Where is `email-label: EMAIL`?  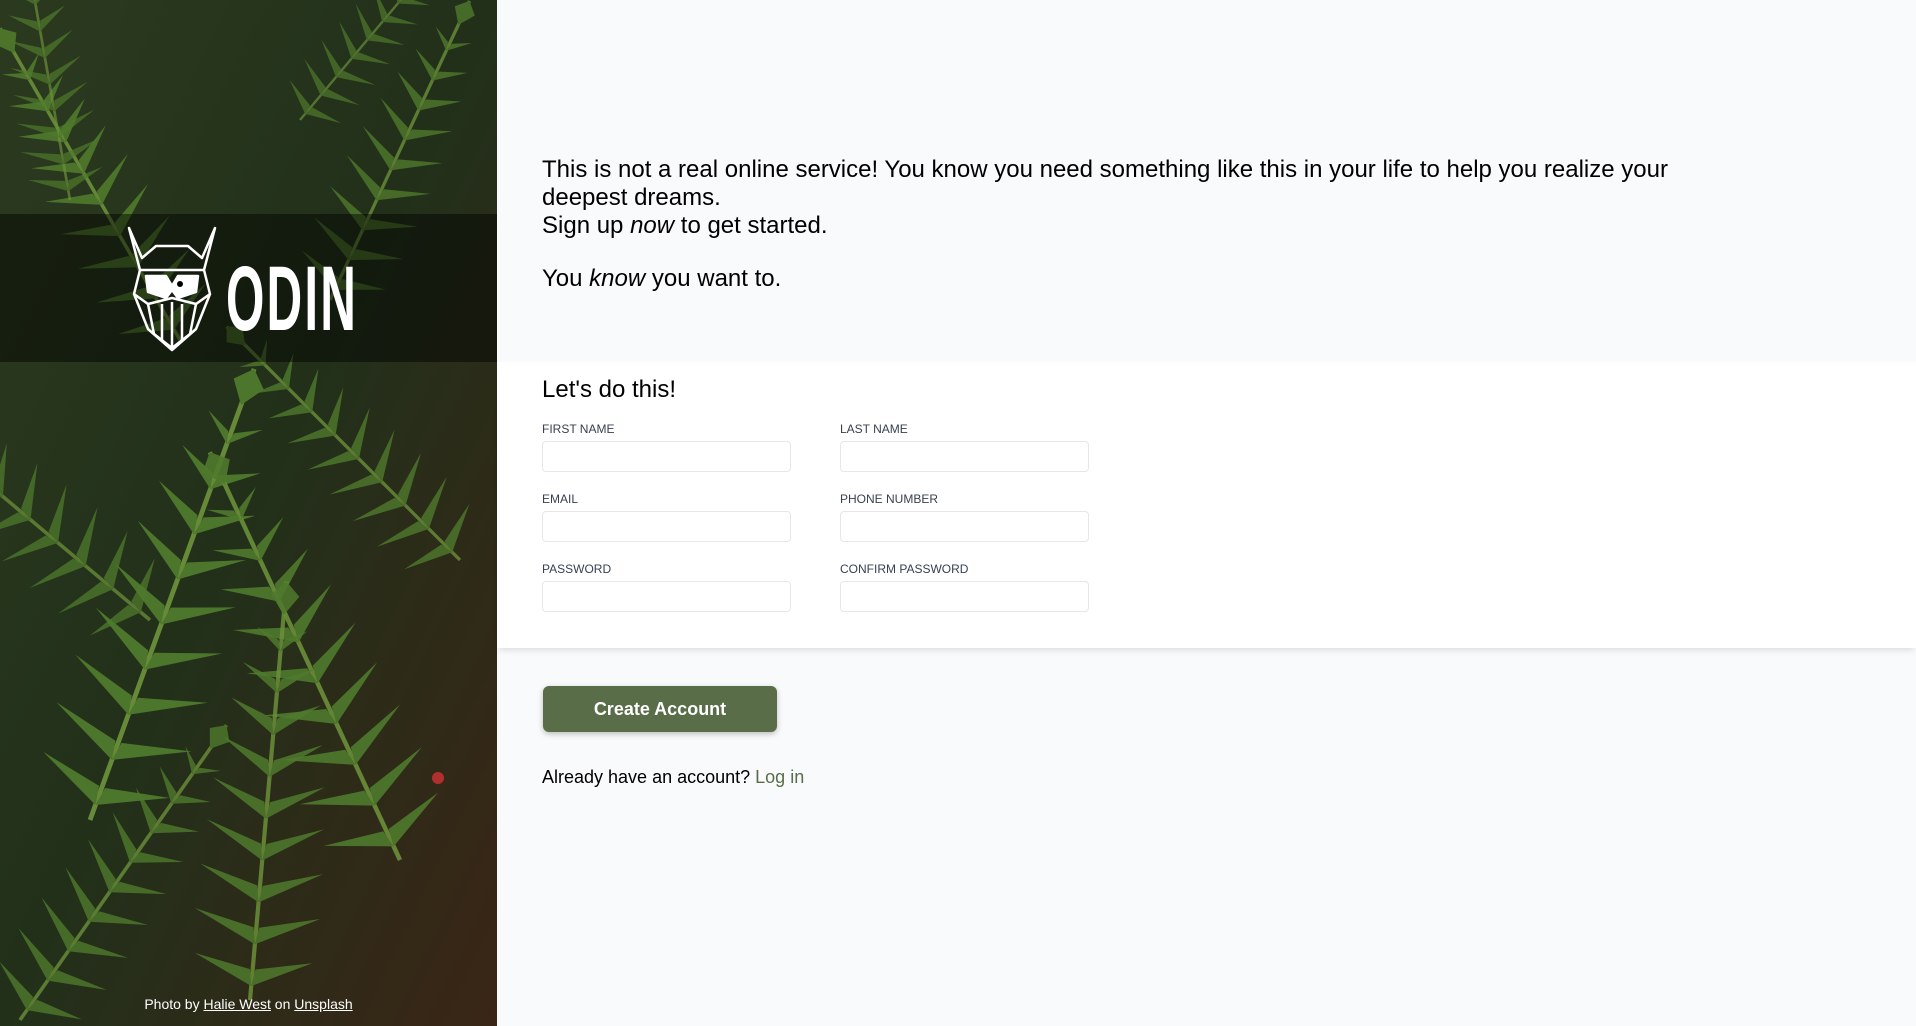 email-label: EMAIL is located at coordinates (560, 499).